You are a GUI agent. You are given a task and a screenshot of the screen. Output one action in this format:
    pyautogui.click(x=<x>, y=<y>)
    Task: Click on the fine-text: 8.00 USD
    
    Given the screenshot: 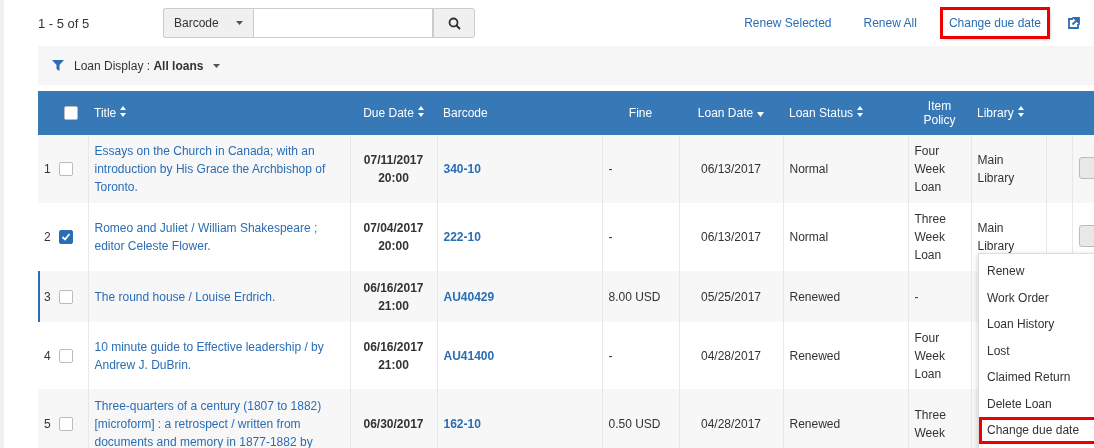 What is the action you would take?
    pyautogui.click(x=634, y=296)
    